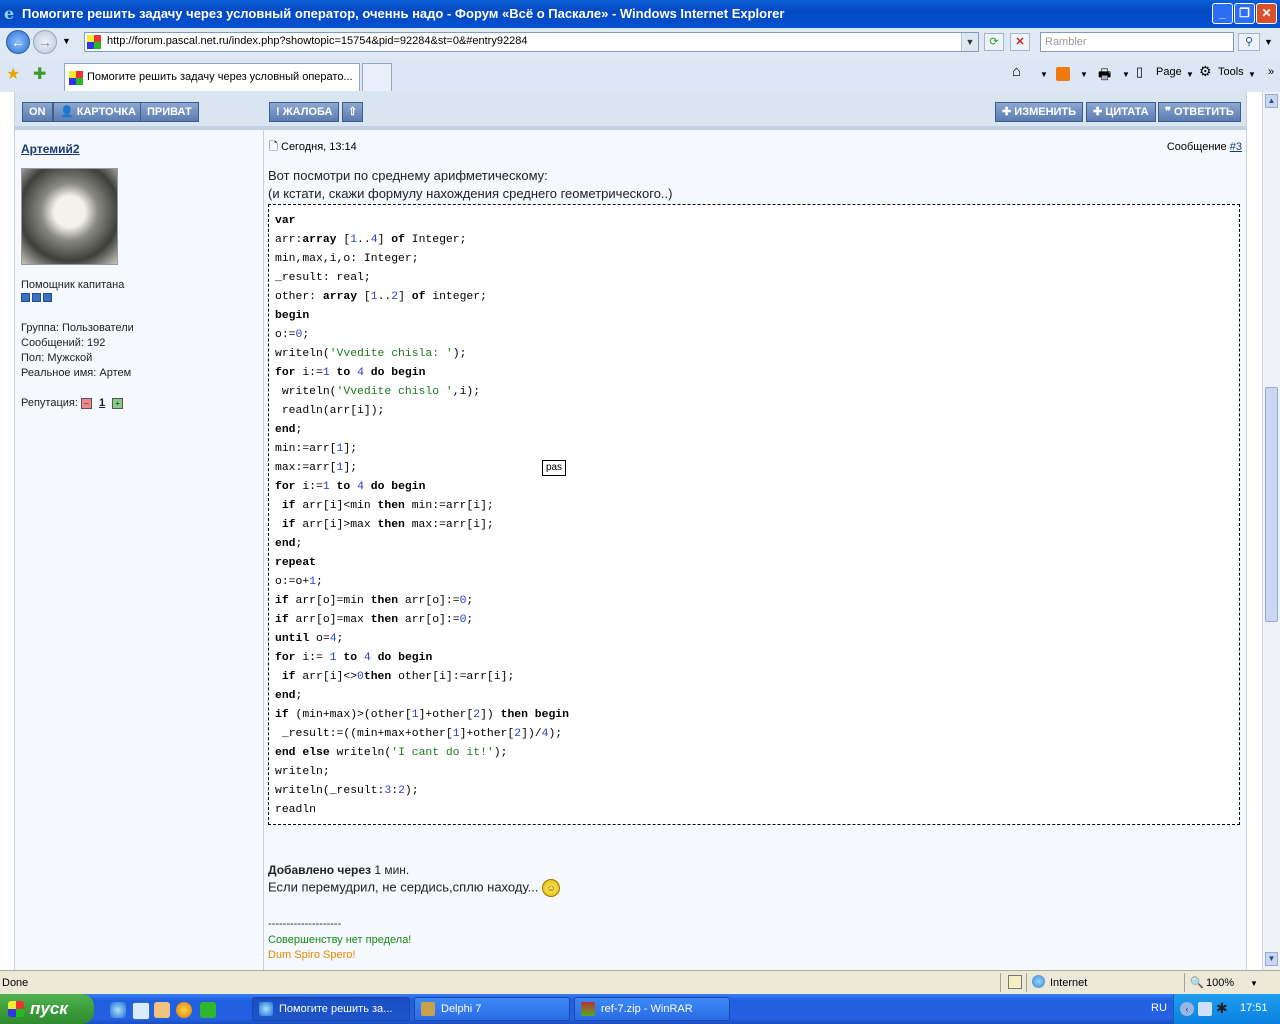  What do you see at coordinates (1063, 74) in the screenshot?
I see `rss-feed-icon` at bounding box center [1063, 74].